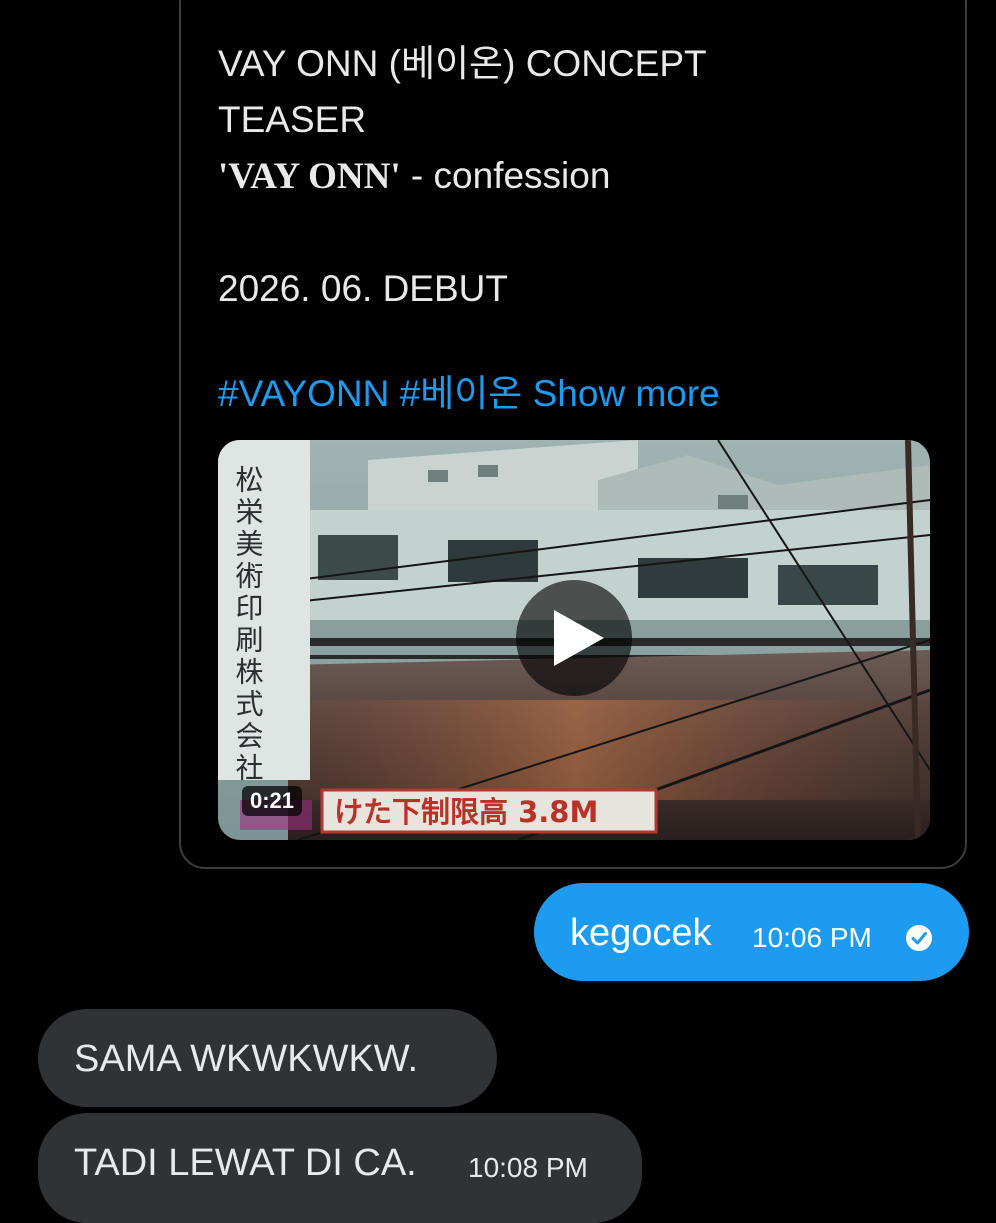  Describe the element at coordinates (272, 801) in the screenshot. I see `video-duration-badge: 0:21` at that location.